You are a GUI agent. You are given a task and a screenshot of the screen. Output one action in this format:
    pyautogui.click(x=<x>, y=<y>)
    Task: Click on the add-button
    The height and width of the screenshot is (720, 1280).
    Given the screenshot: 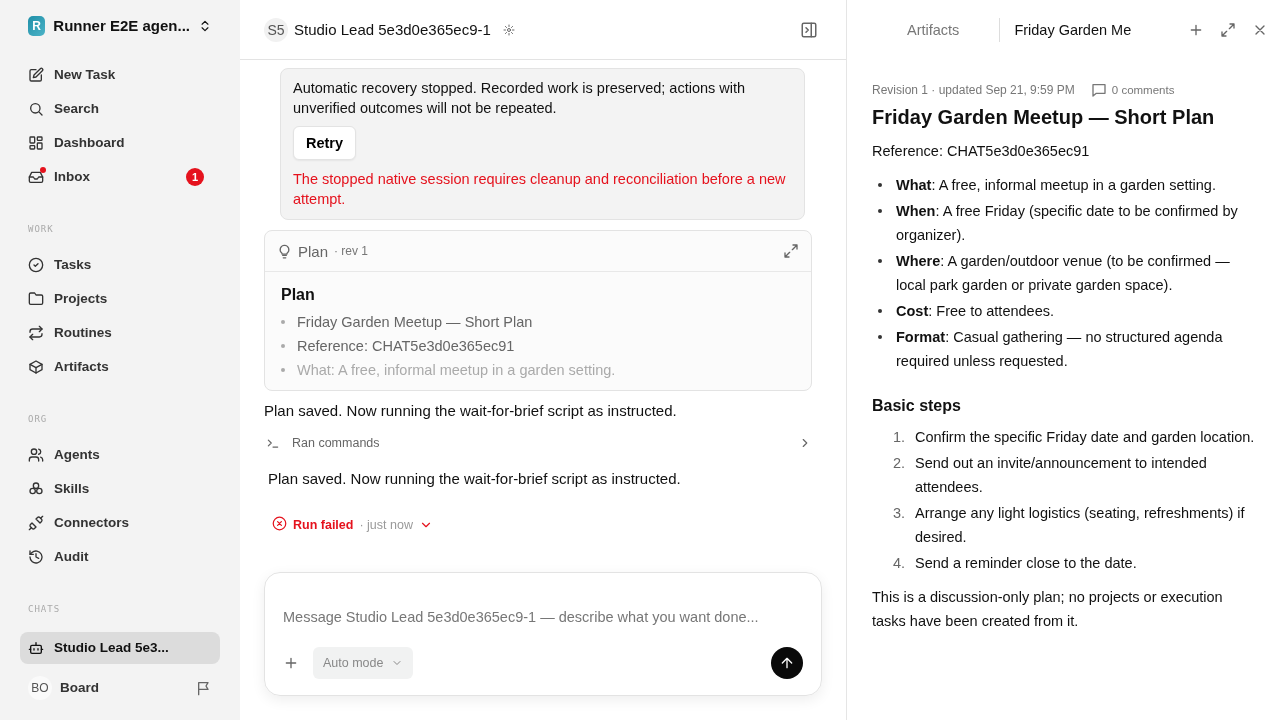 What is the action you would take?
    pyautogui.click(x=1196, y=30)
    